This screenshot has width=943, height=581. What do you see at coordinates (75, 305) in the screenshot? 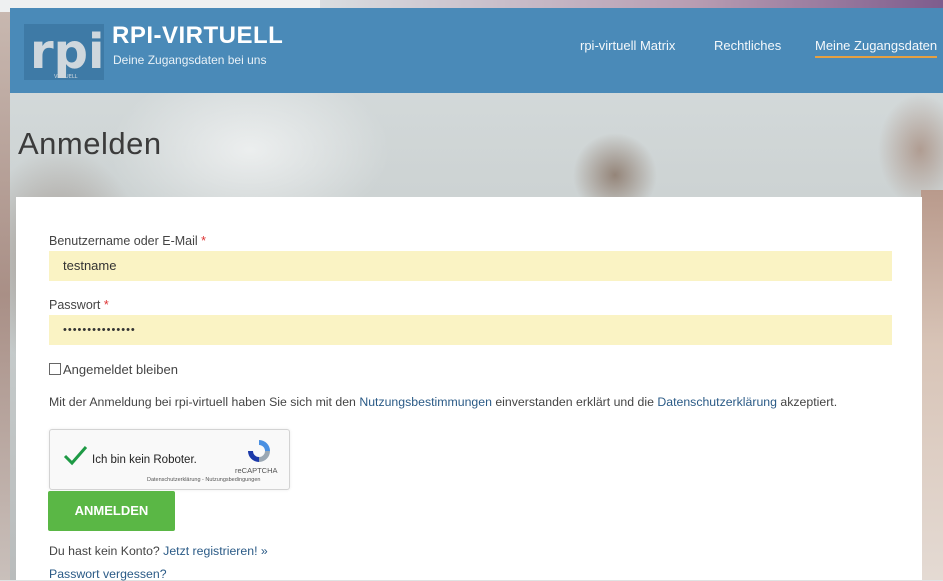
I see `password-label-text: Passwort` at bounding box center [75, 305].